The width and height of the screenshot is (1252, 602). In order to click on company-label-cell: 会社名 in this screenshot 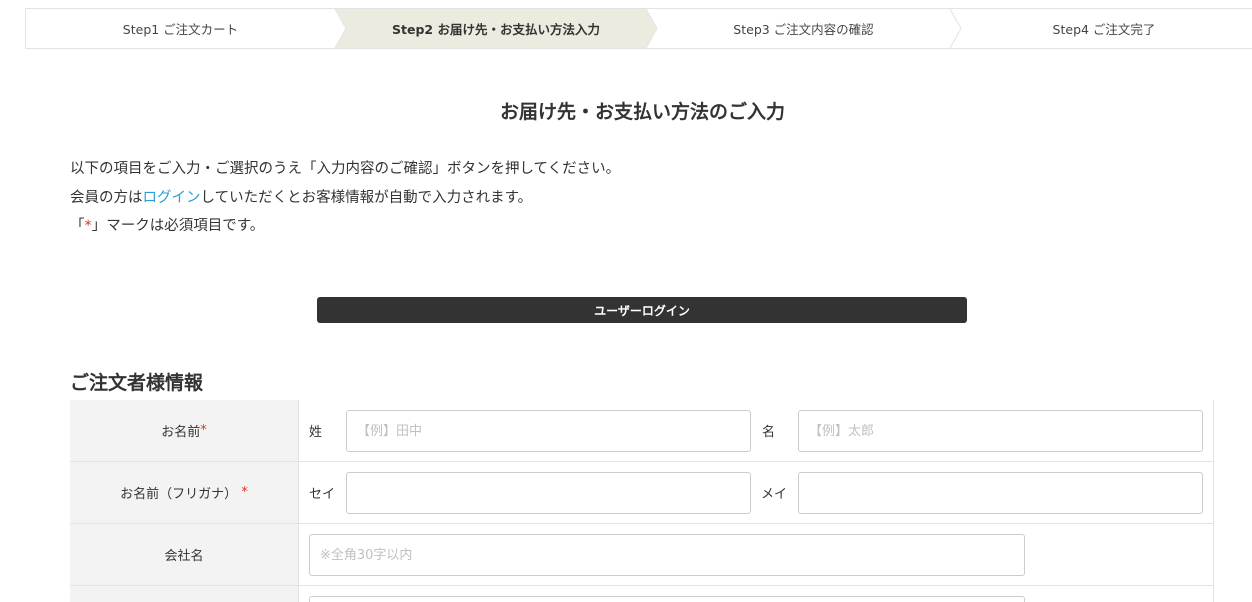, I will do `click(184, 554)`.